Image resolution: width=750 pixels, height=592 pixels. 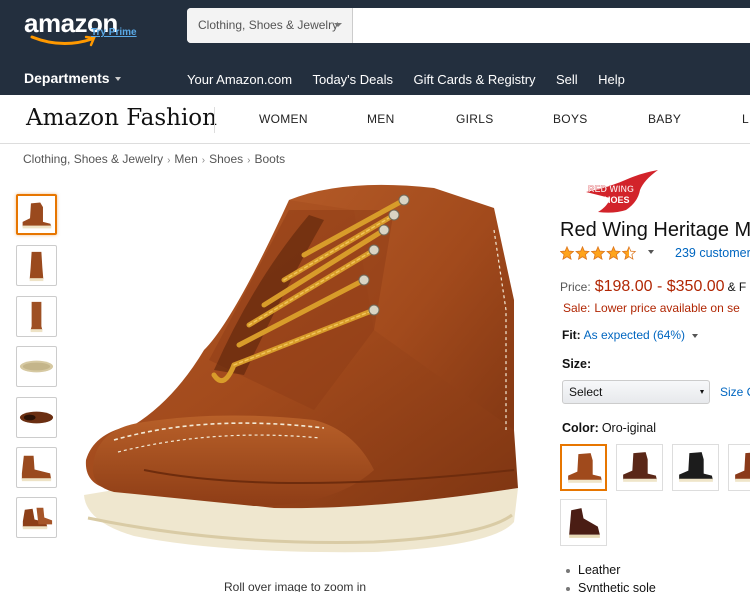 What do you see at coordinates (611, 585) in the screenshot?
I see `feature-bullet: Synthetic sole` at bounding box center [611, 585].